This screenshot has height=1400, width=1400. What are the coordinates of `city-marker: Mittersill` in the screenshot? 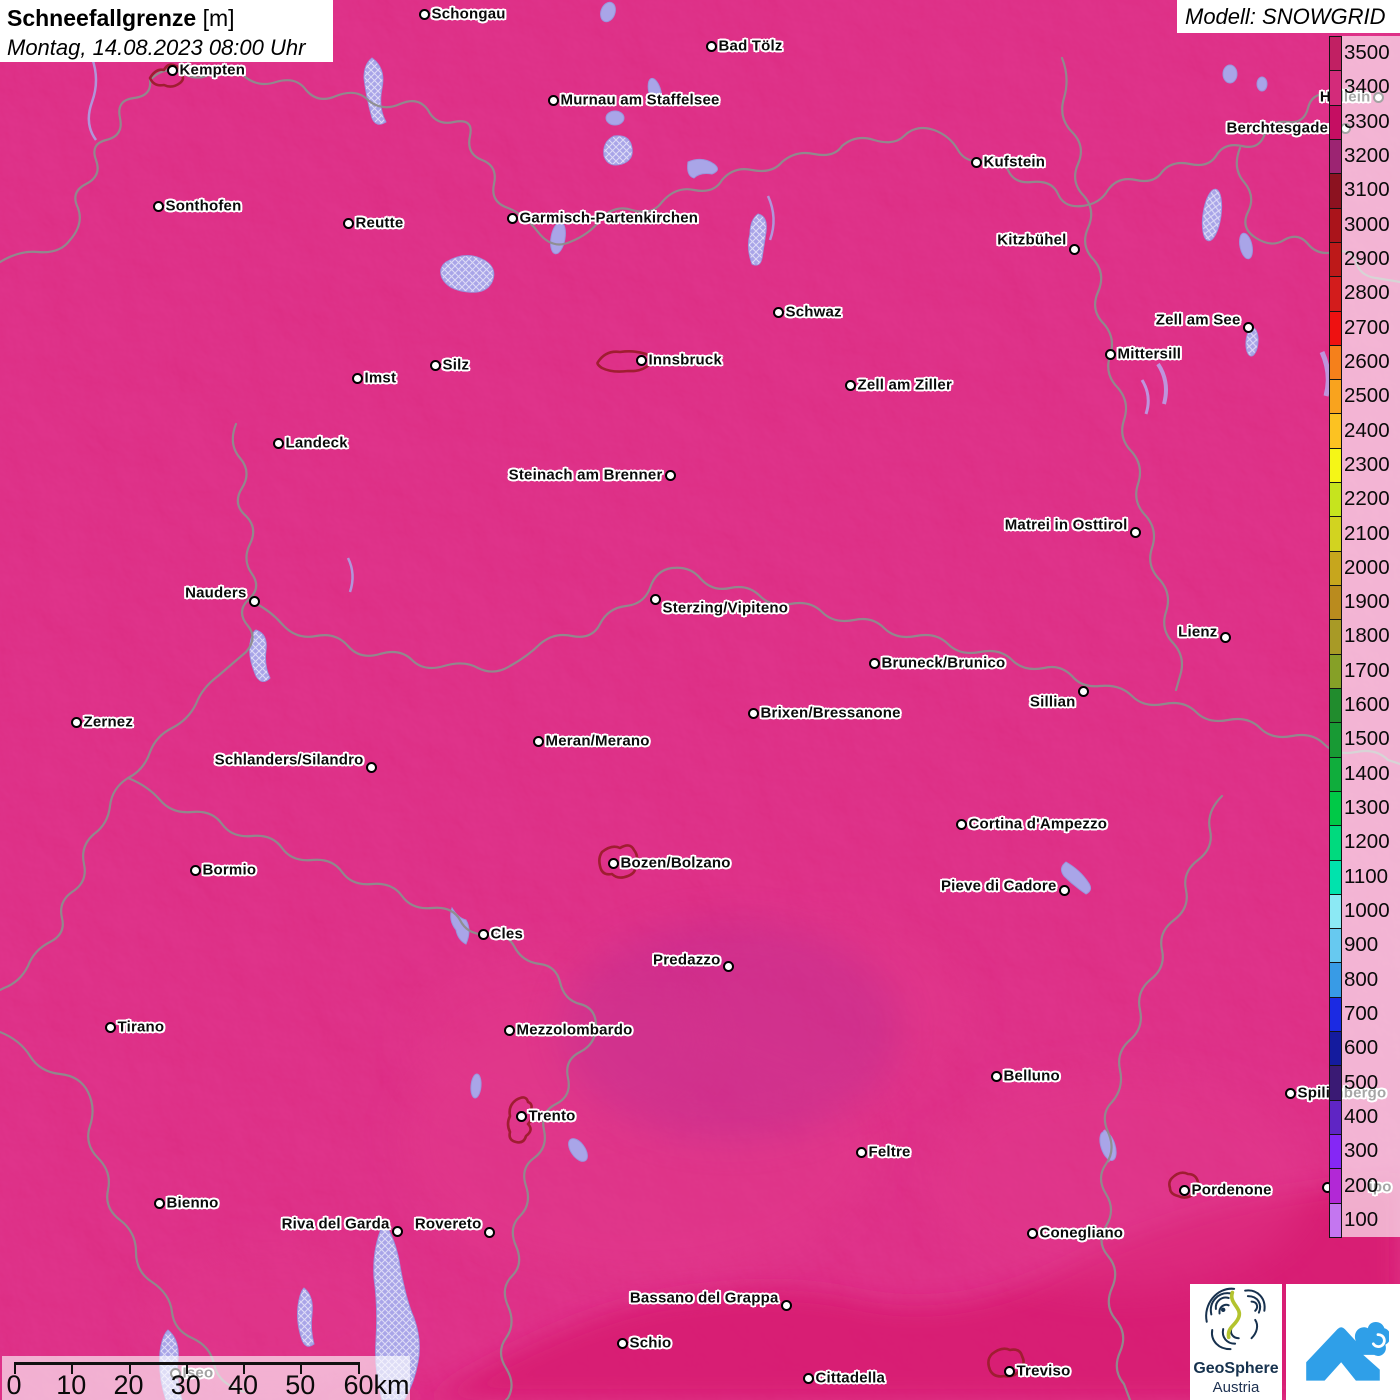 It's located at (1142, 354).